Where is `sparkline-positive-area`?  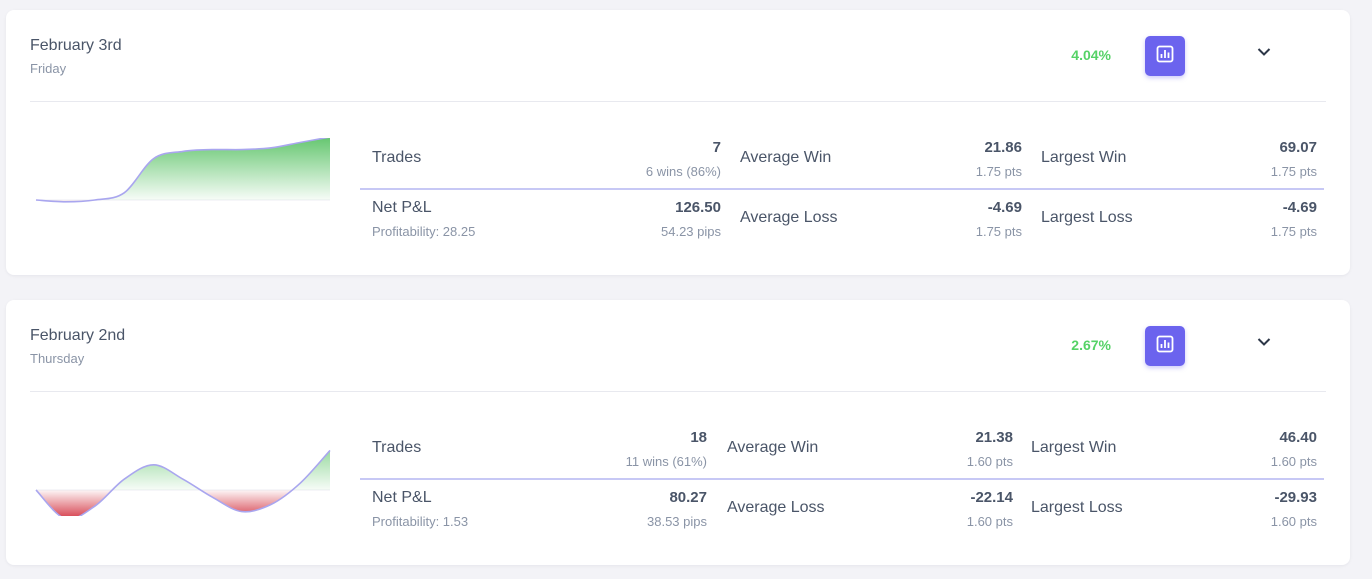 sparkline-positive-area is located at coordinates (183, 169).